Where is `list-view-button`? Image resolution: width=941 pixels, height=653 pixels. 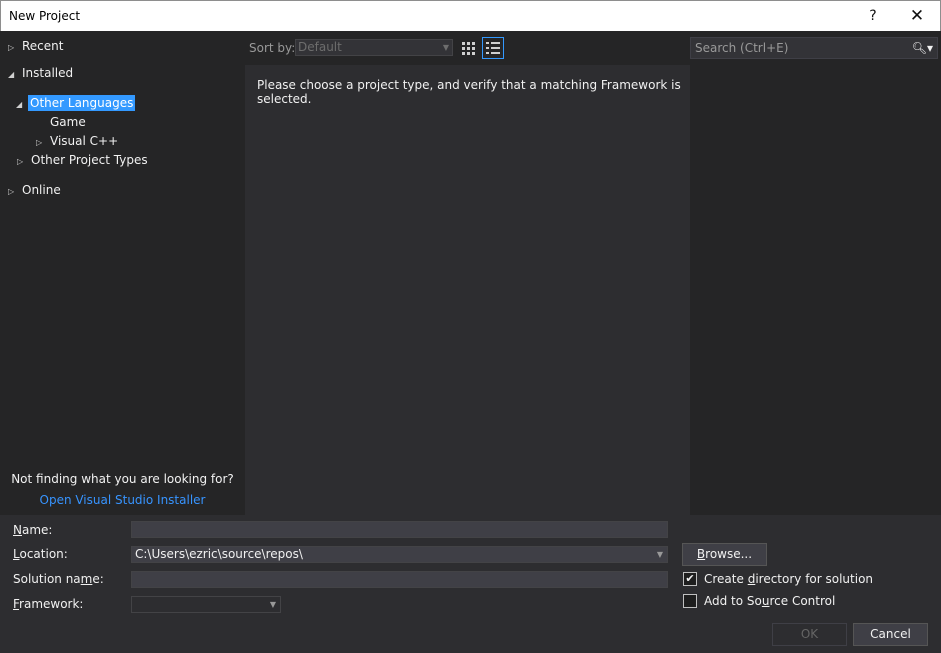 list-view-button is located at coordinates (493, 48).